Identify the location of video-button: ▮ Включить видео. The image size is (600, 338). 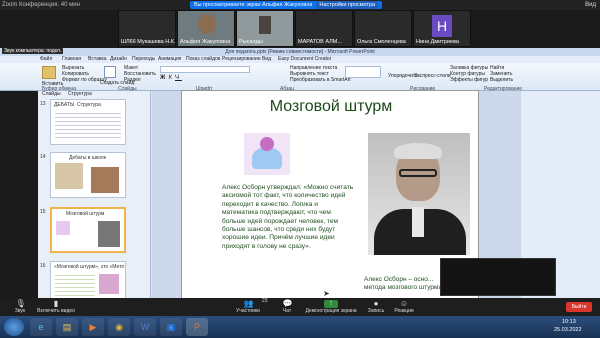
(56, 306).